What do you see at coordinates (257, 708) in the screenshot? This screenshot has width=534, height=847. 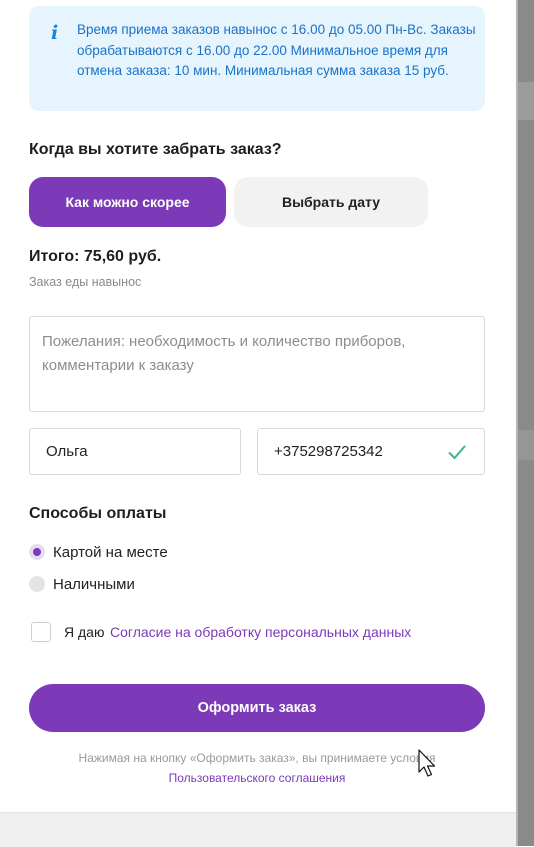 I see `submit-order-button: Оформить заказ` at bounding box center [257, 708].